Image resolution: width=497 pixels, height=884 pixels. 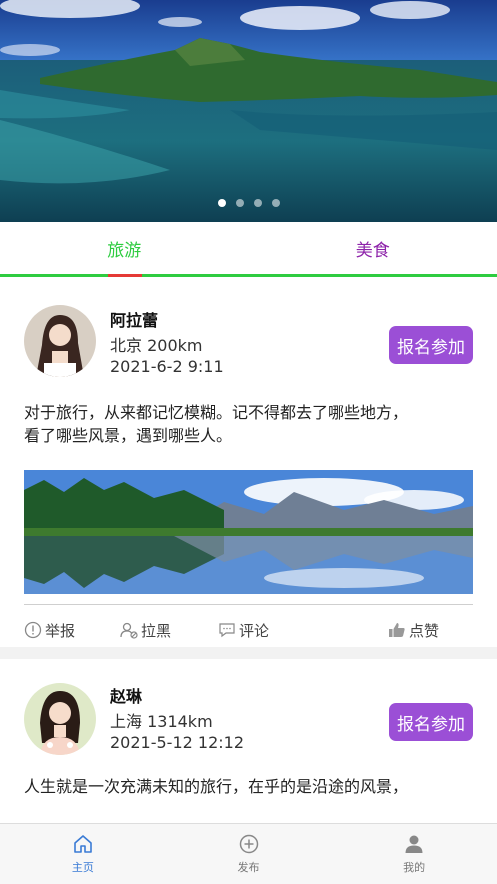 What do you see at coordinates (248, 604) in the screenshot?
I see `divider` at bounding box center [248, 604].